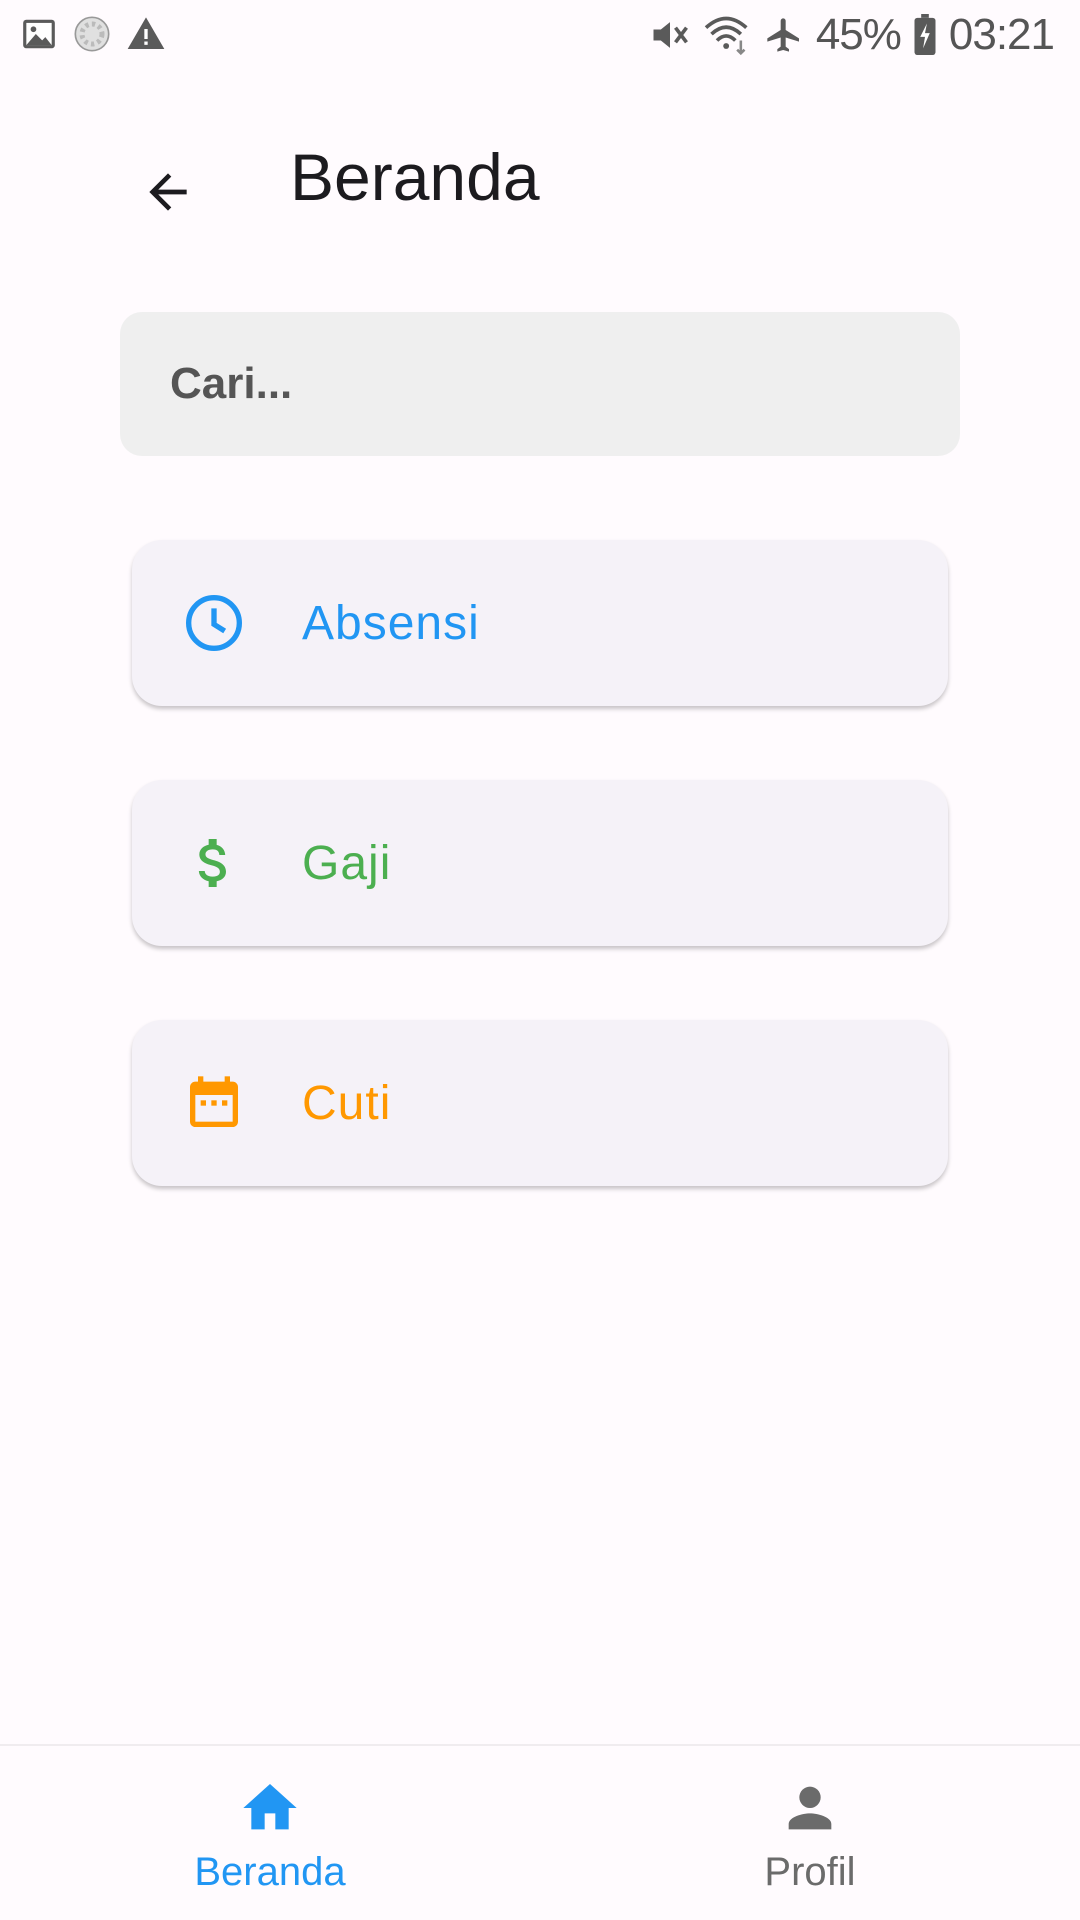  I want to click on app-bar: Beranda, so click(540, 180).